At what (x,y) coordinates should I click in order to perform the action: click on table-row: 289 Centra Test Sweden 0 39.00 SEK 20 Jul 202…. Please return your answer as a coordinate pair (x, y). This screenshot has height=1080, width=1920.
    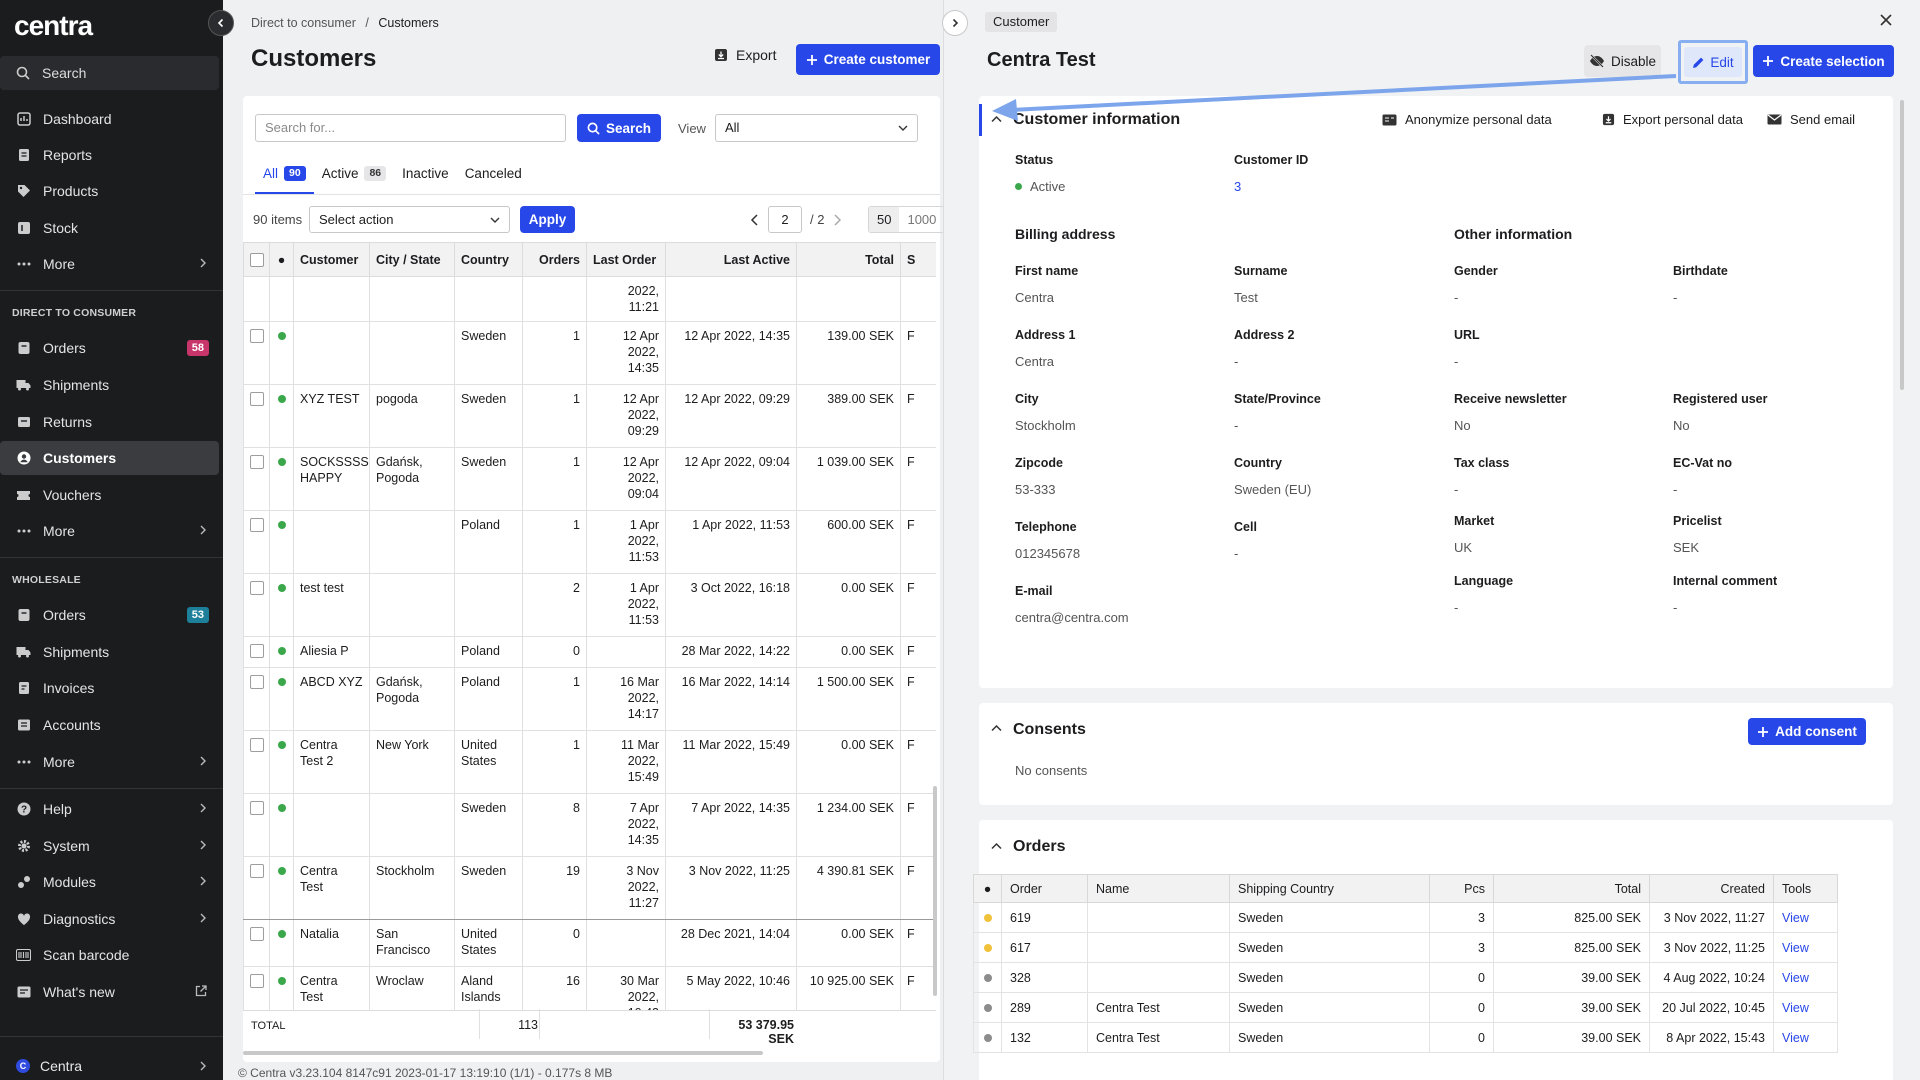
    Looking at the image, I should click on (1405, 1007).